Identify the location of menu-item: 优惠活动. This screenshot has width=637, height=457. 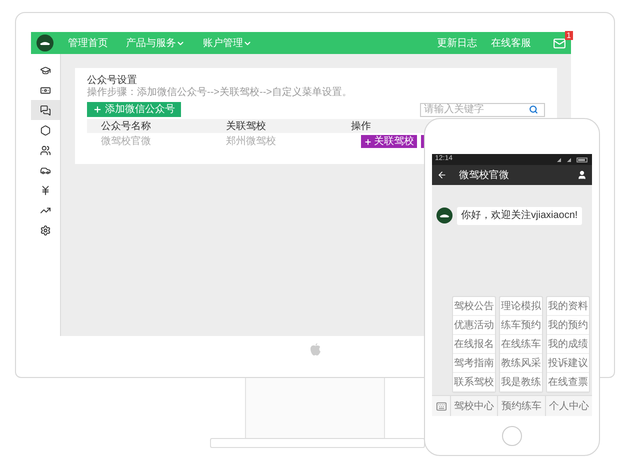
(474, 325).